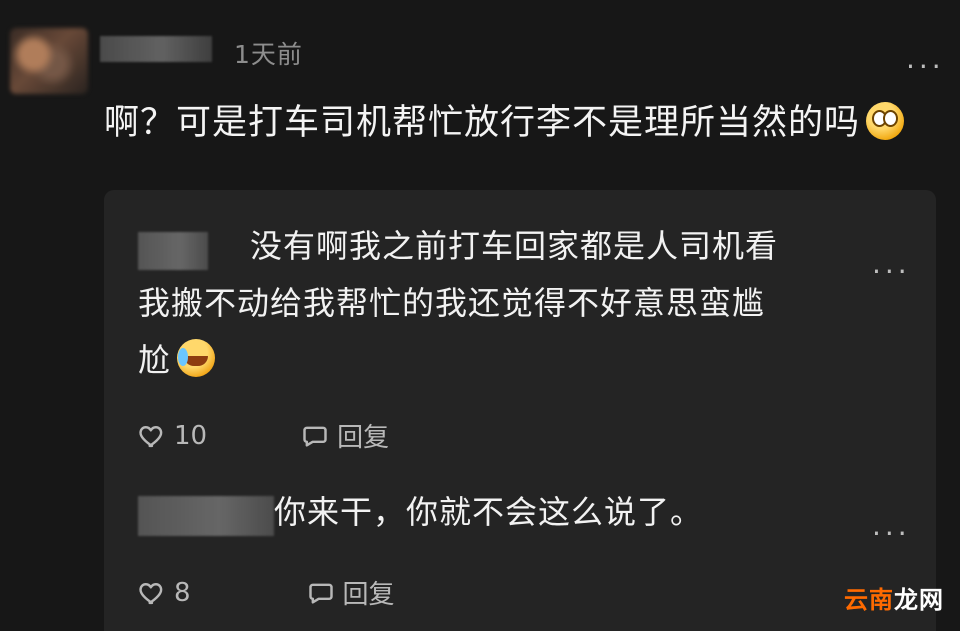  I want to click on reply-text-2: 你来干，你就不会这么说了。, so click(488, 512).